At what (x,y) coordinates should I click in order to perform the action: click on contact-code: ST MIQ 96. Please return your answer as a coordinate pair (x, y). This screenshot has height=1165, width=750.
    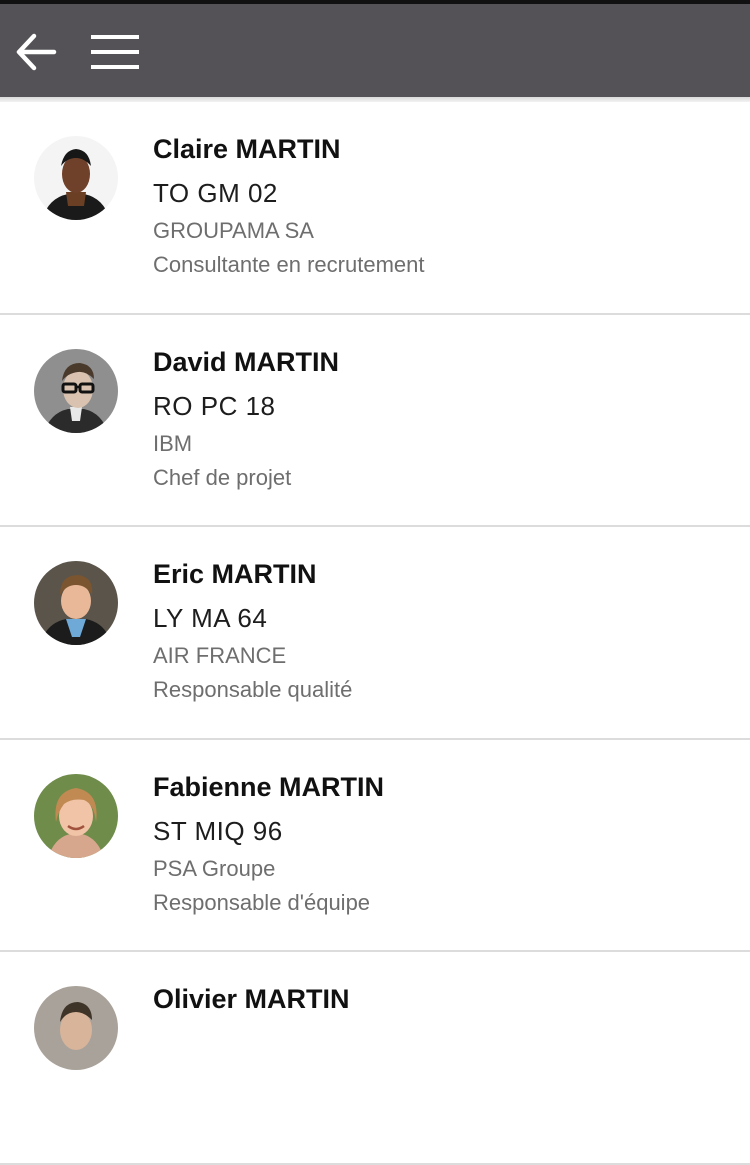
    Looking at the image, I should click on (218, 830).